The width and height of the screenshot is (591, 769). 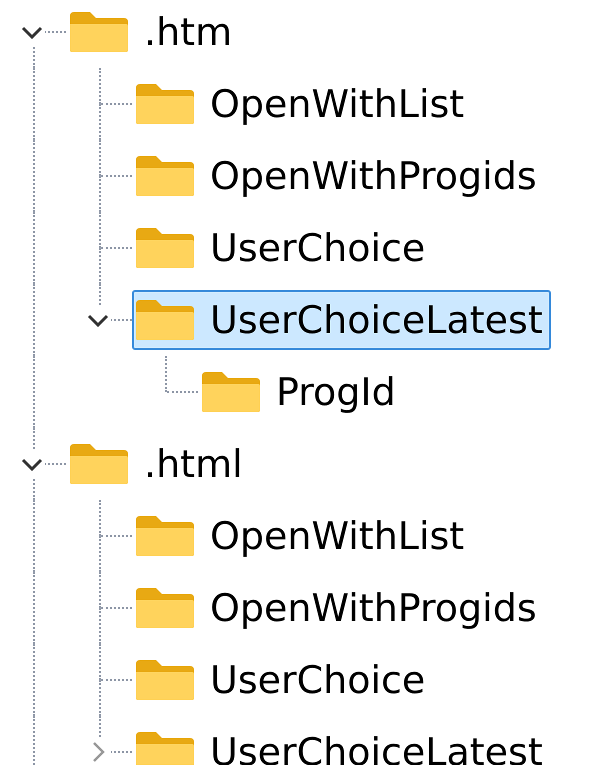 I want to click on tree-item: .htm, so click(x=153, y=32).